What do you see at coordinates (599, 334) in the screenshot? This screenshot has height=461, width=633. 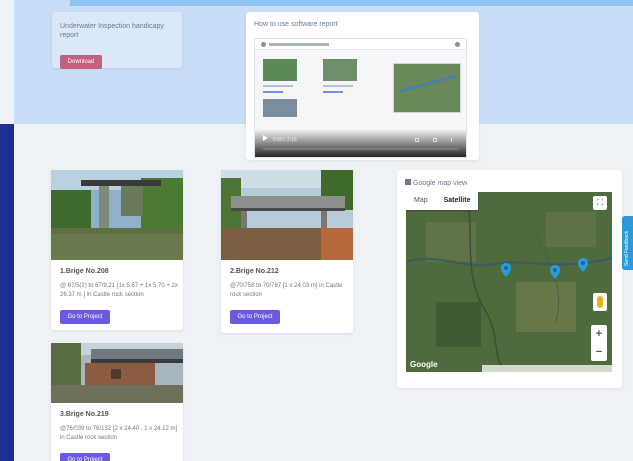 I see `zoom-in-button: +` at bounding box center [599, 334].